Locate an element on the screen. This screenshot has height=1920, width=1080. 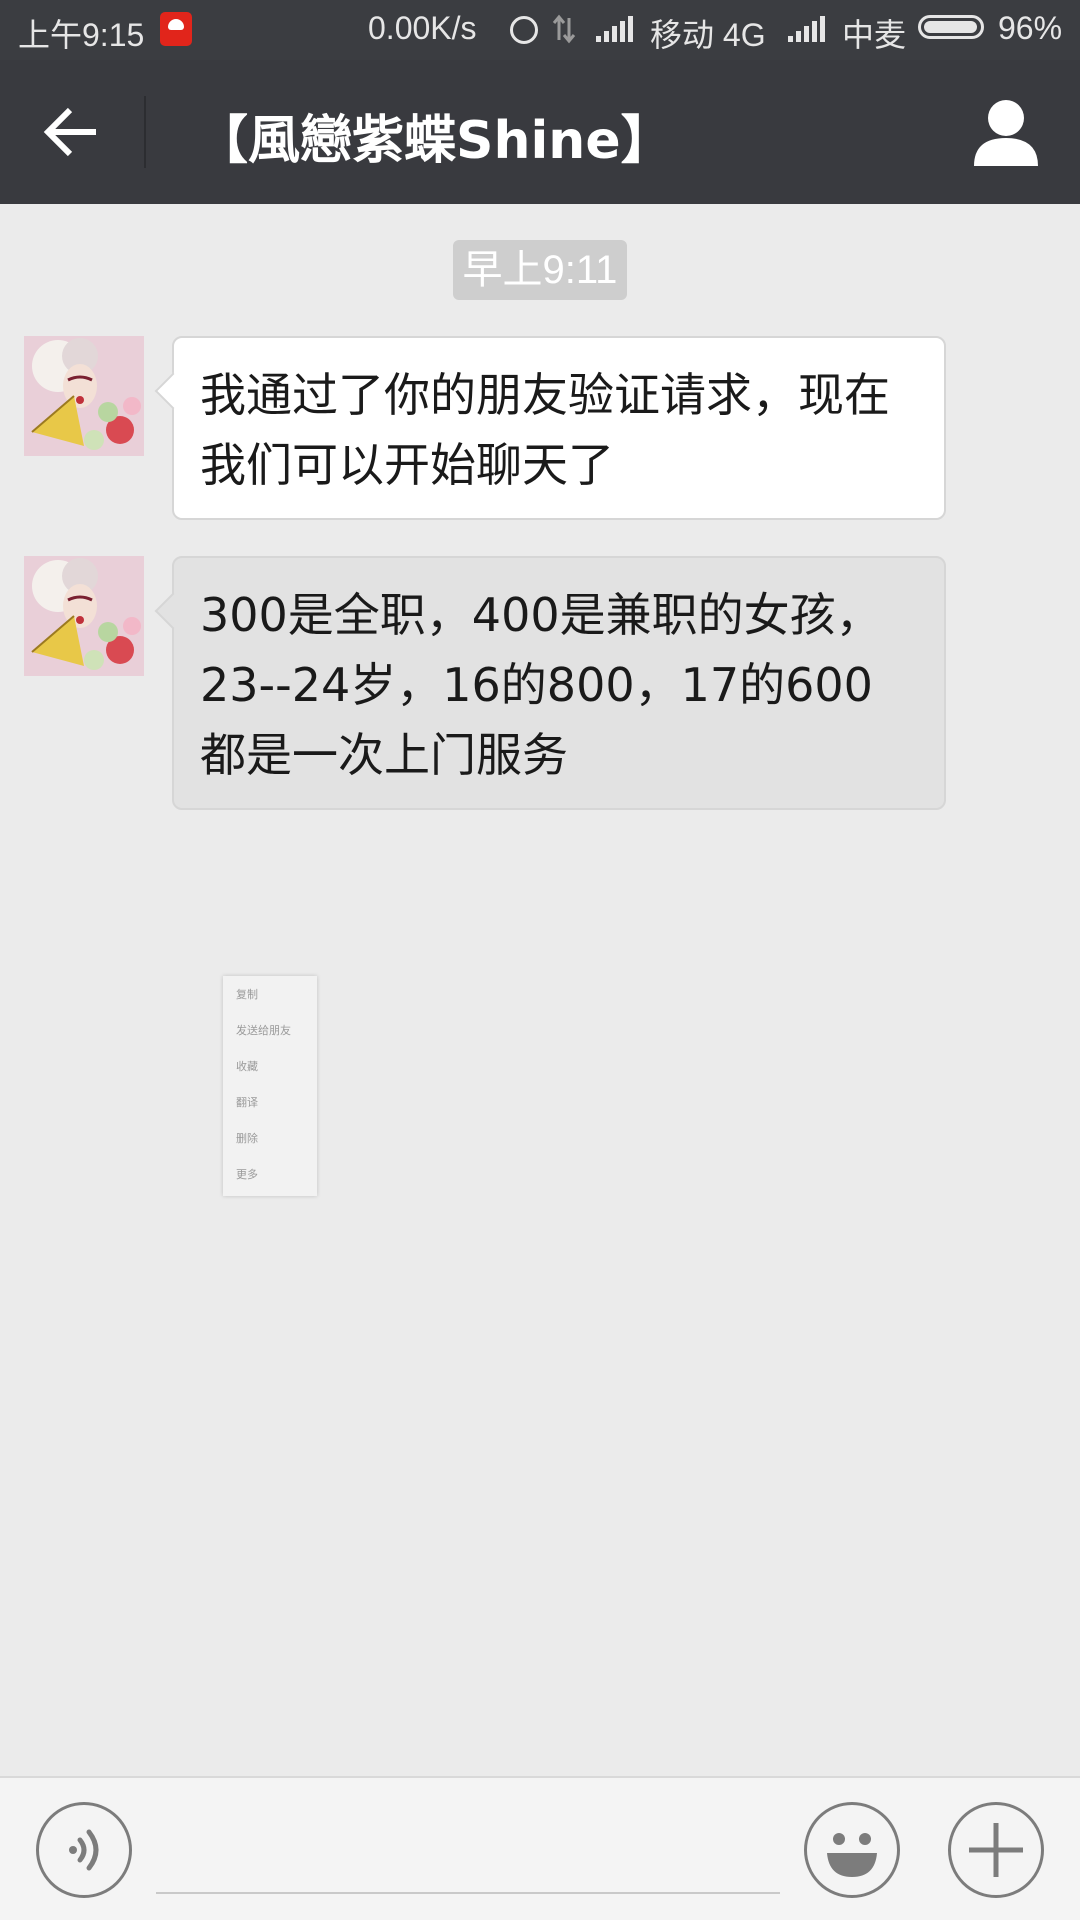
message-text: 我通过了你的朋友验证请求，现在我们可以开始聊天了 is located at coordinates (545, 430).